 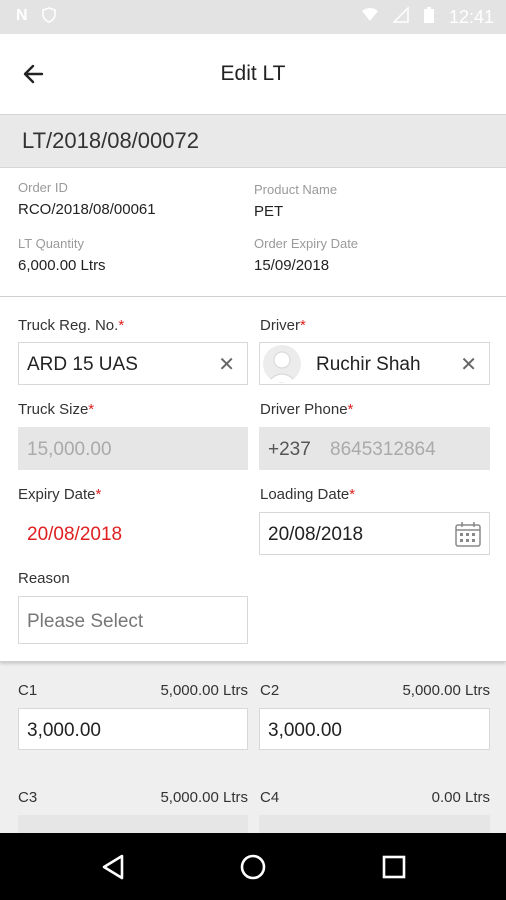 What do you see at coordinates (253, 141) in the screenshot?
I see `lt-number-header: LT/2018/08/00072` at bounding box center [253, 141].